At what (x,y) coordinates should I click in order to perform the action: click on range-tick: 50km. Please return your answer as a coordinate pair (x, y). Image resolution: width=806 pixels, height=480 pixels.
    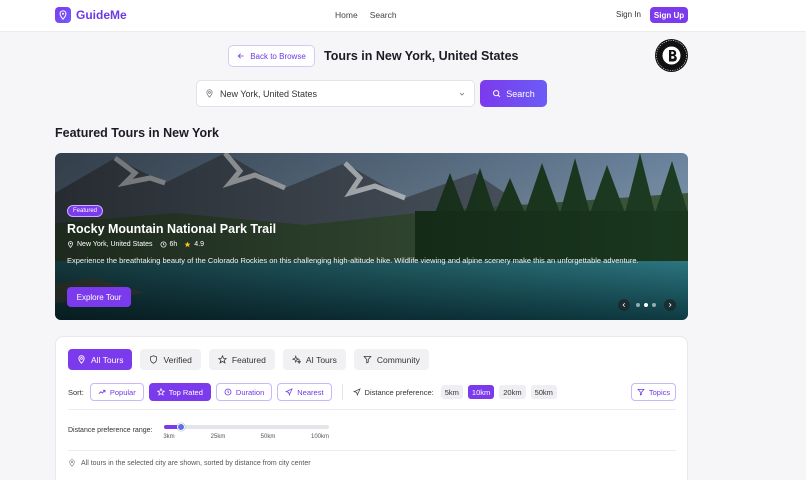
    Looking at the image, I should click on (268, 437).